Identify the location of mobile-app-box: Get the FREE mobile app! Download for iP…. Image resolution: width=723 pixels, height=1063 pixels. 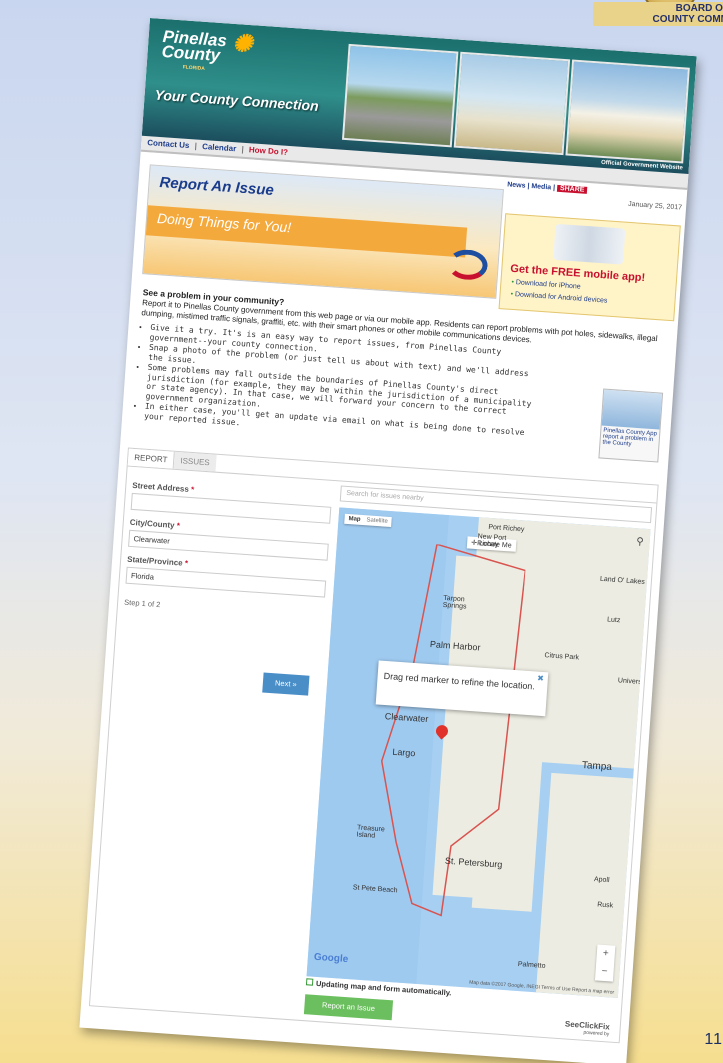
(589, 267).